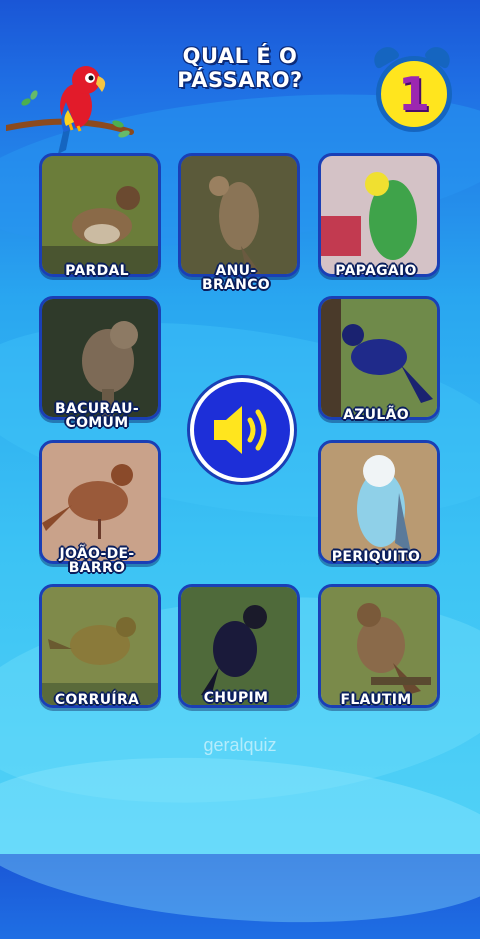 The image size is (480, 939). Describe the element at coordinates (240, 56) in the screenshot. I see `title-line-1: QUAL É O` at that location.